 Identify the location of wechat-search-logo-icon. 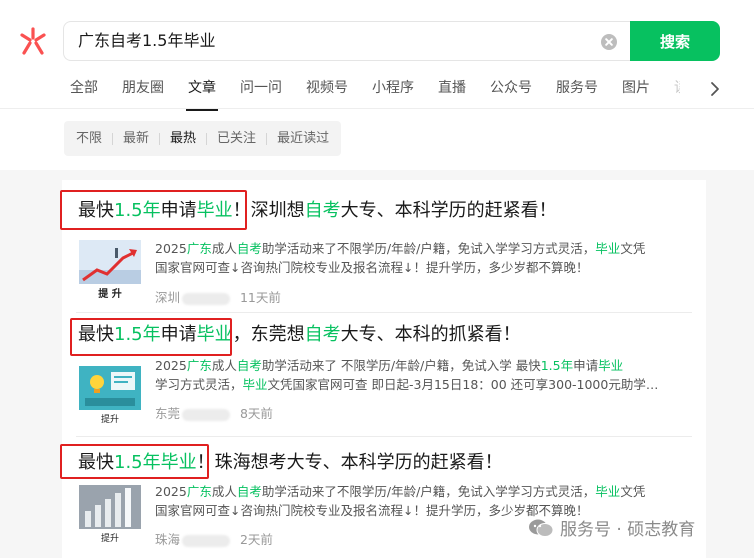
(33, 41).